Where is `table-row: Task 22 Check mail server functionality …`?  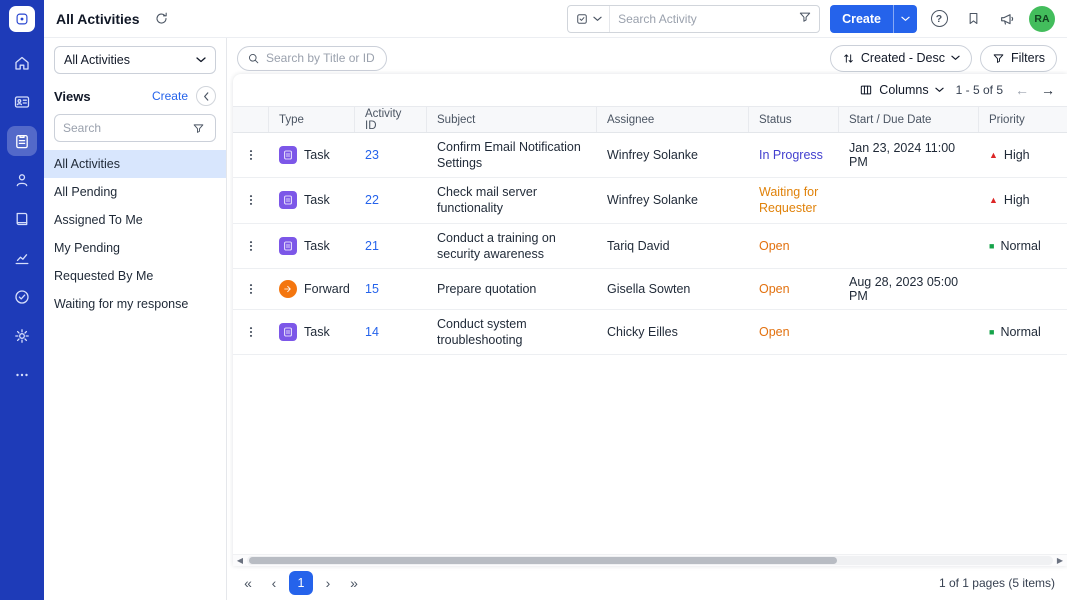
table-row: Task 22 Check mail server functionality … is located at coordinates (650, 201).